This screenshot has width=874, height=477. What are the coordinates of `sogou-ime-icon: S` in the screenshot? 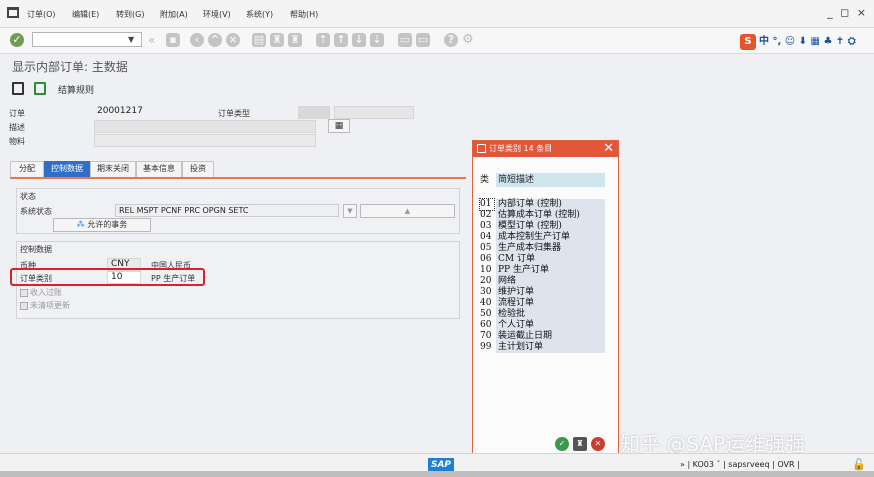 It's located at (748, 42).